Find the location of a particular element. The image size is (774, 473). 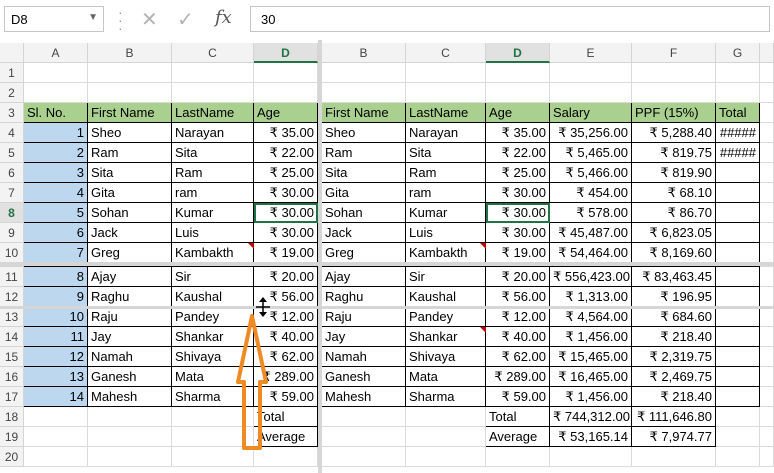

annotation-overlay is located at coordinates (253, 373).